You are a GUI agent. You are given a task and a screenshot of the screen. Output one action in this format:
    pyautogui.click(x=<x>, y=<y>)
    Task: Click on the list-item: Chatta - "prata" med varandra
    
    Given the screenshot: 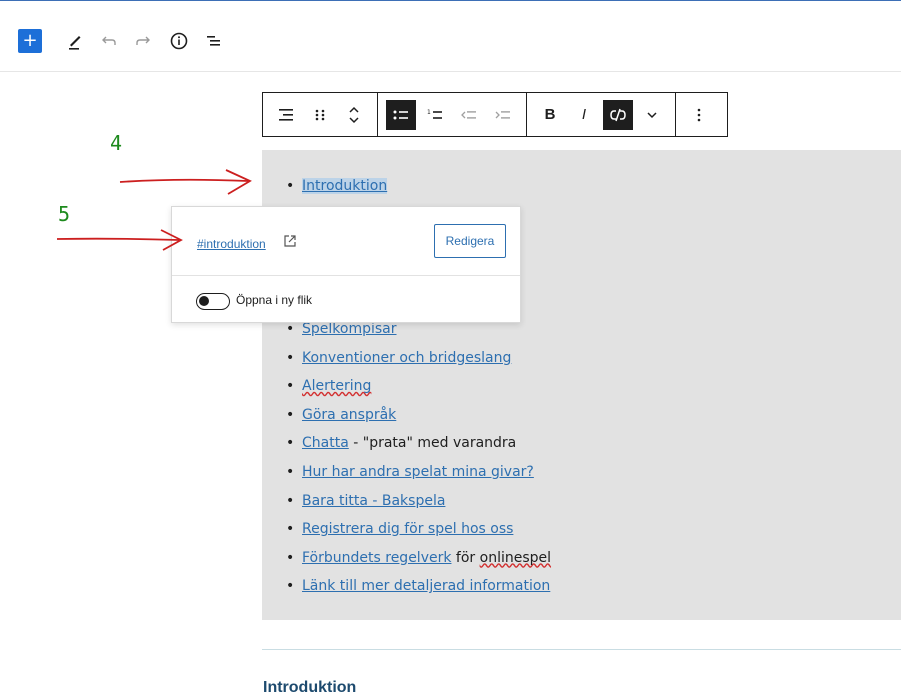 What is the action you would take?
    pyautogui.click(x=417, y=445)
    